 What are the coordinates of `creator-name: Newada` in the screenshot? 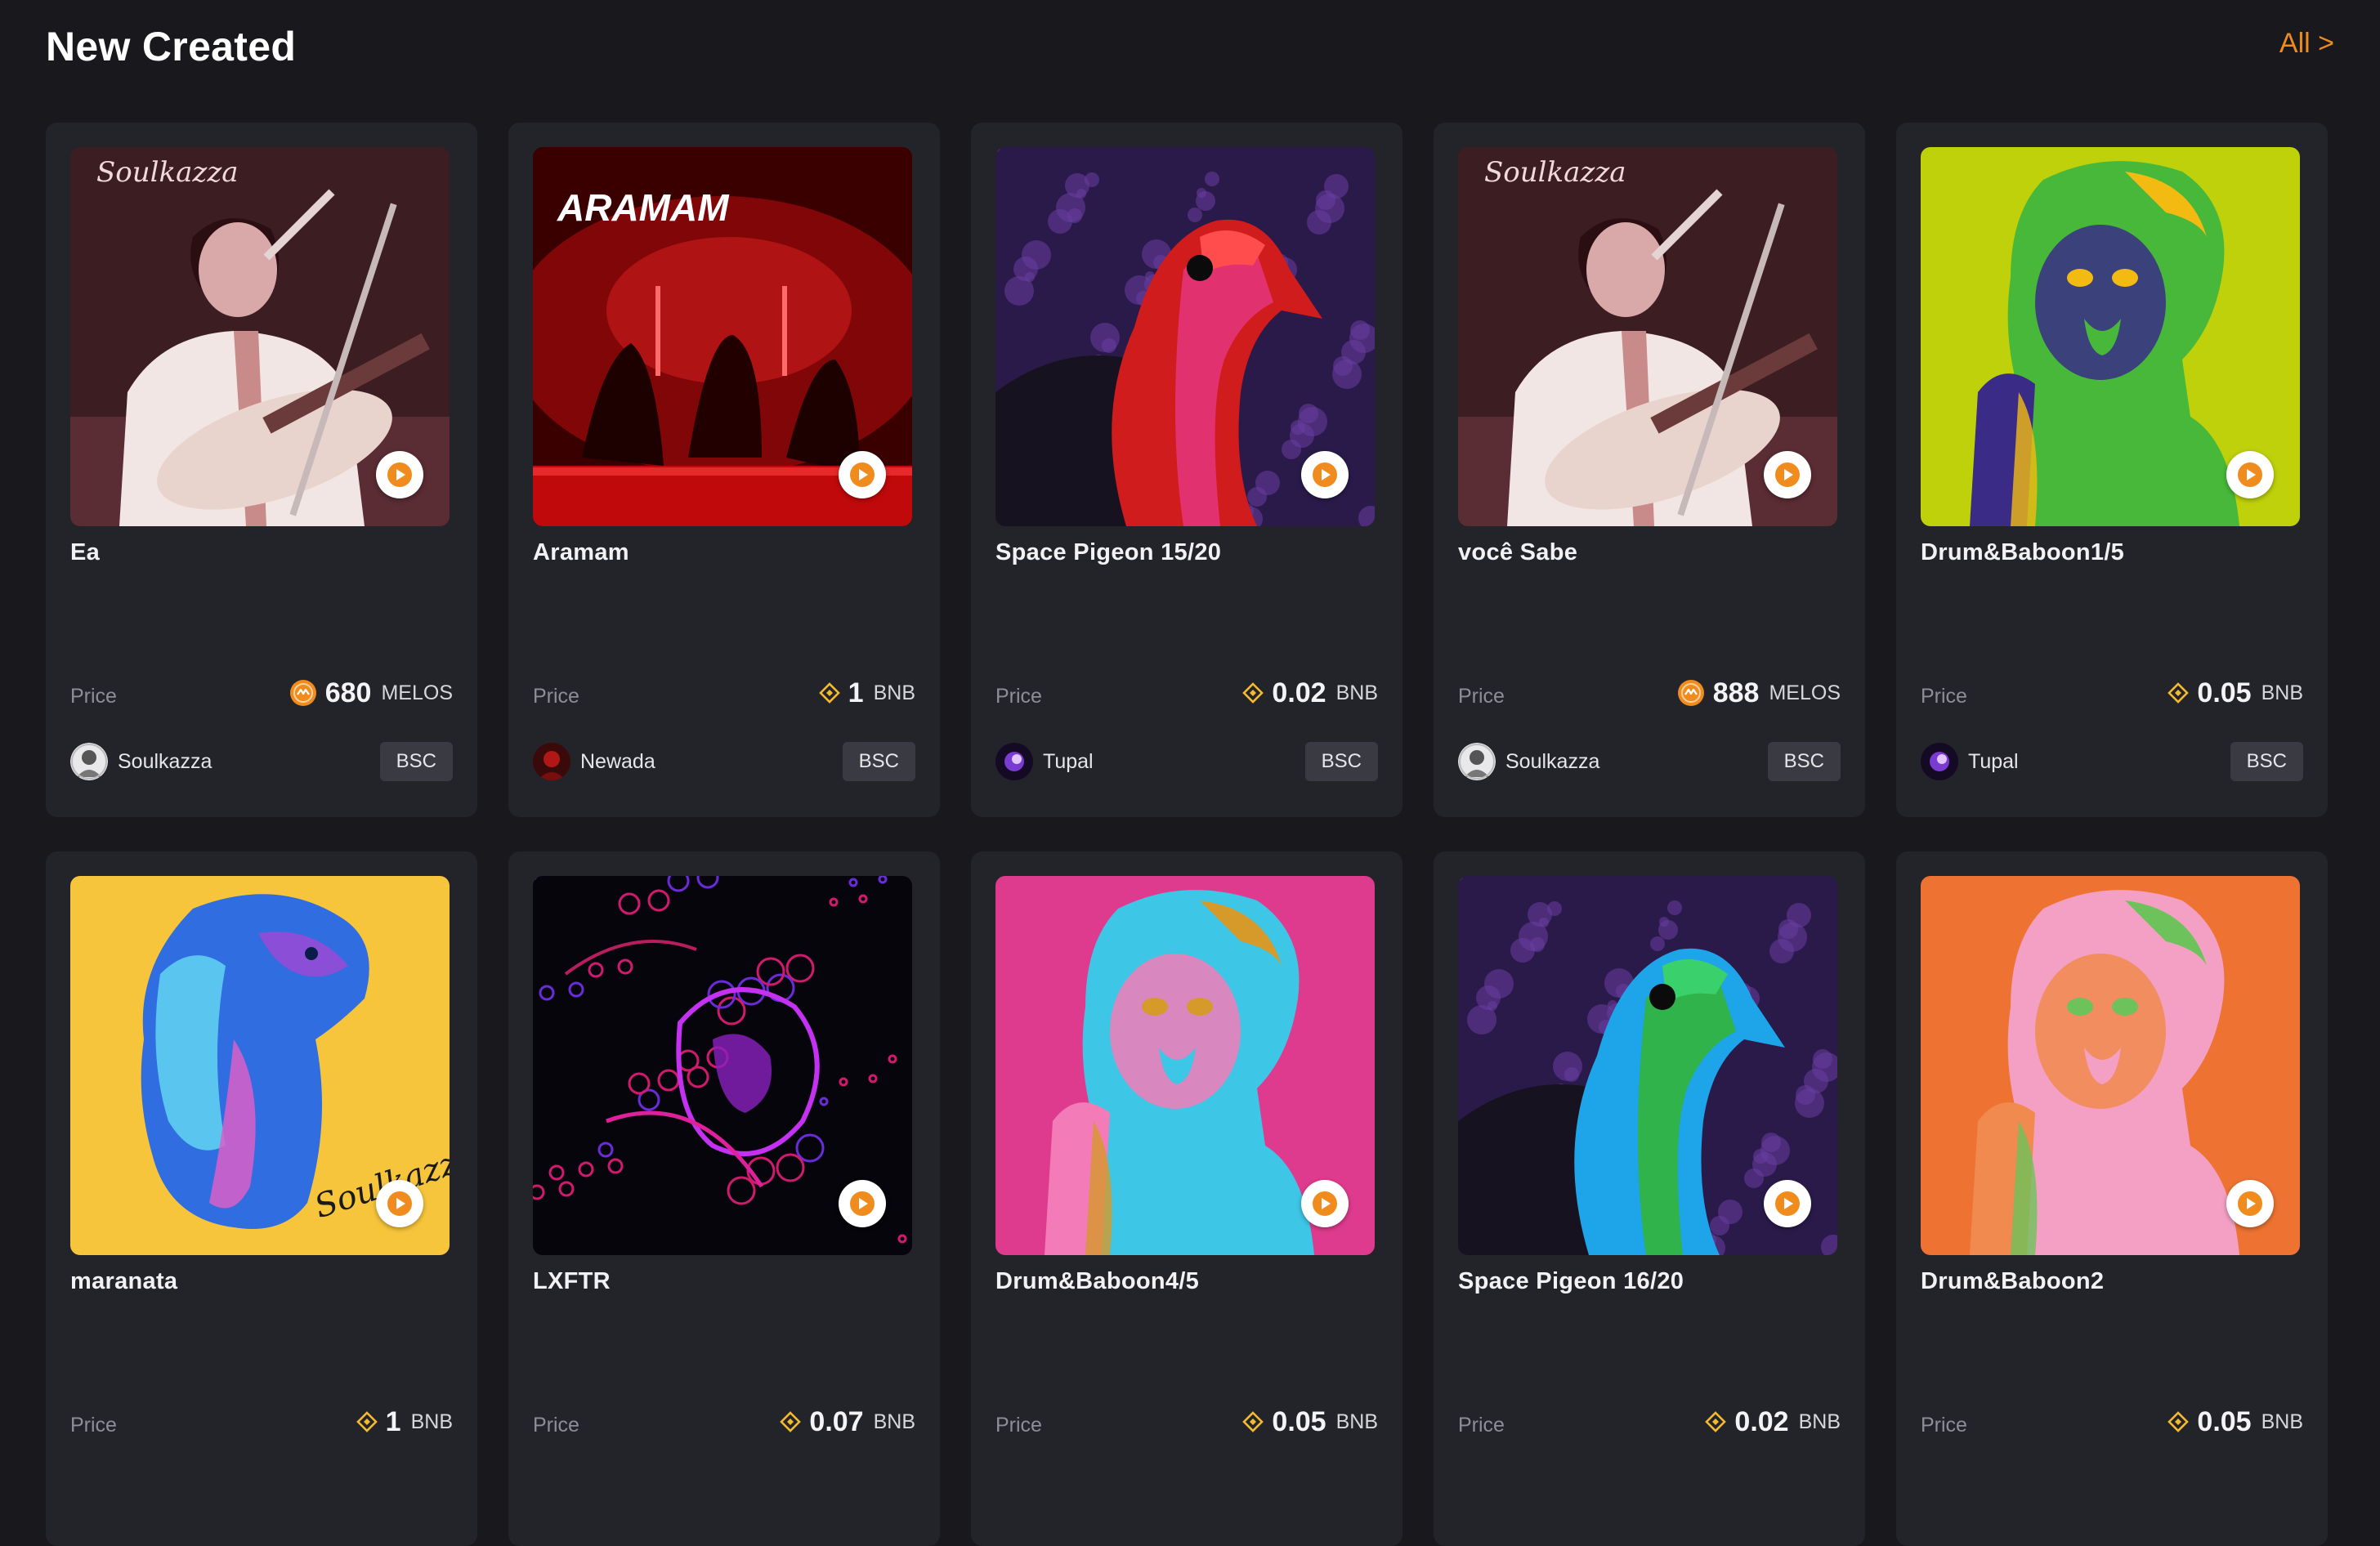 It's located at (618, 762).